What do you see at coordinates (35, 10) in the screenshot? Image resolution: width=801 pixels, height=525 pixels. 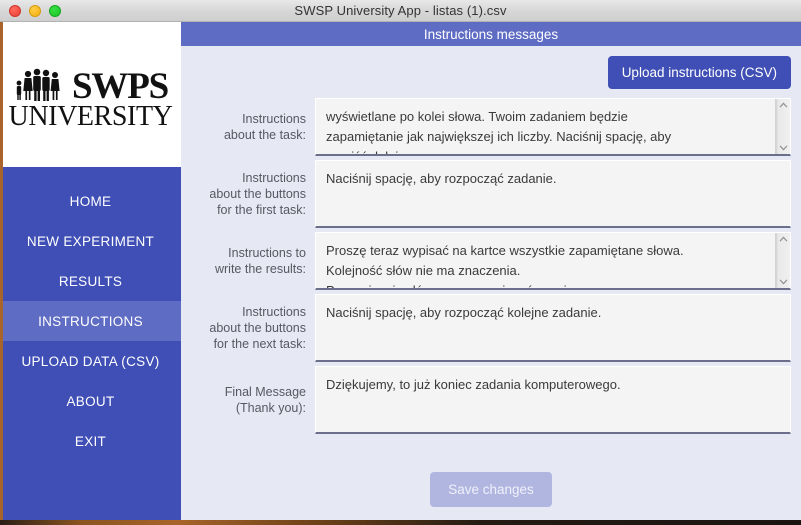 I see `minimize-button` at bounding box center [35, 10].